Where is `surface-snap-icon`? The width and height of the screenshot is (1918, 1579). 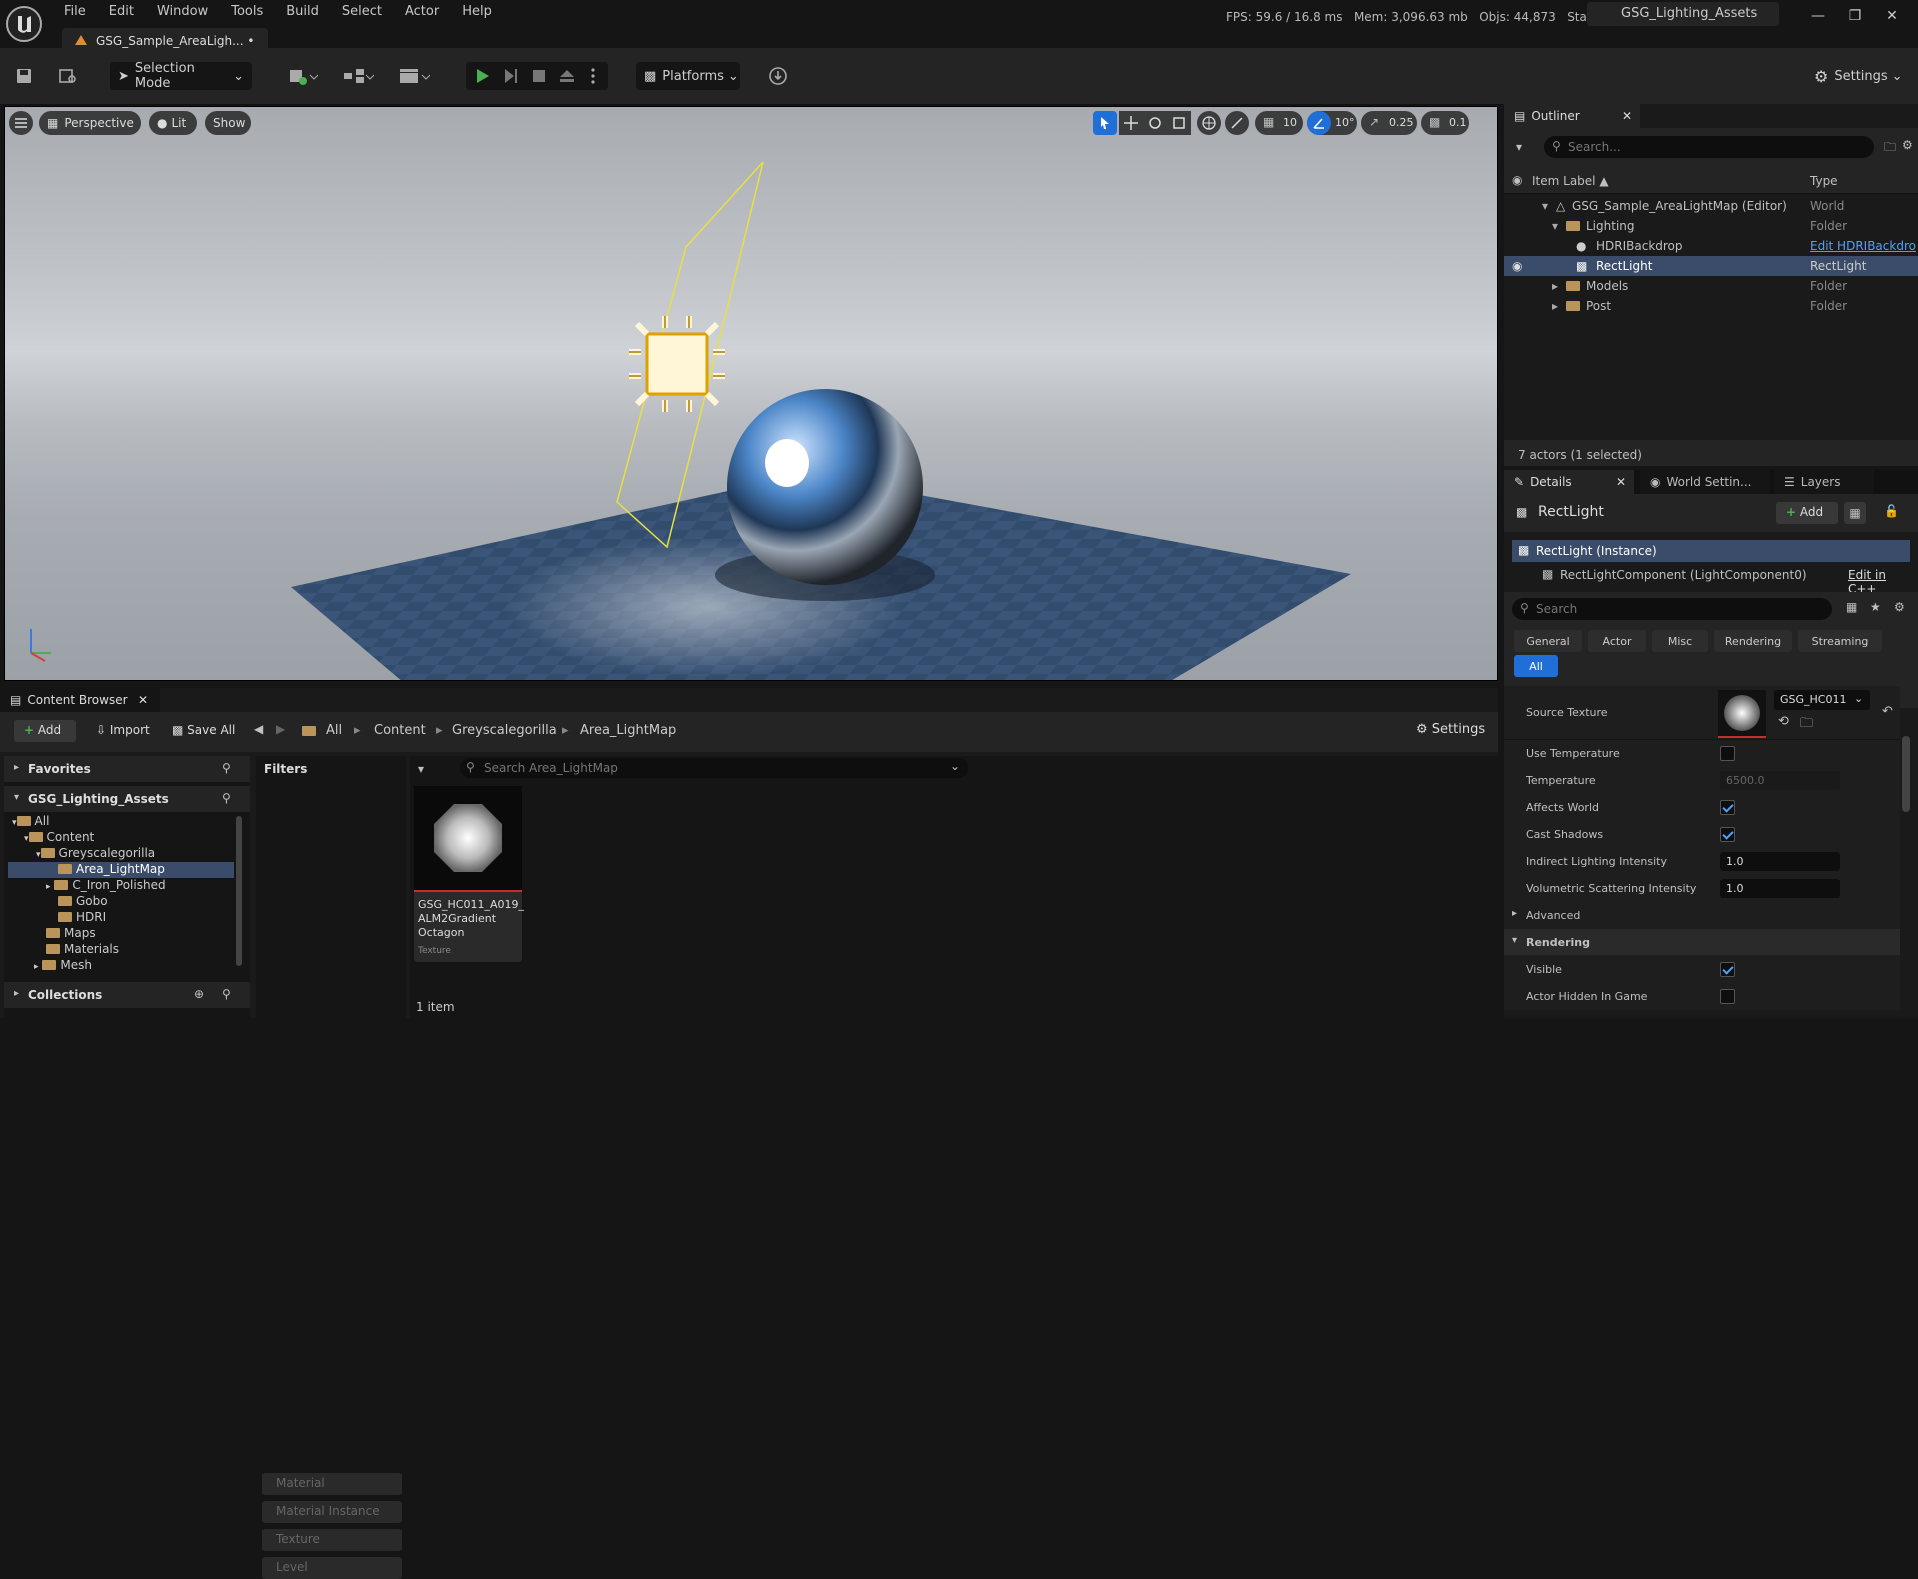 surface-snap-icon is located at coordinates (1237, 123).